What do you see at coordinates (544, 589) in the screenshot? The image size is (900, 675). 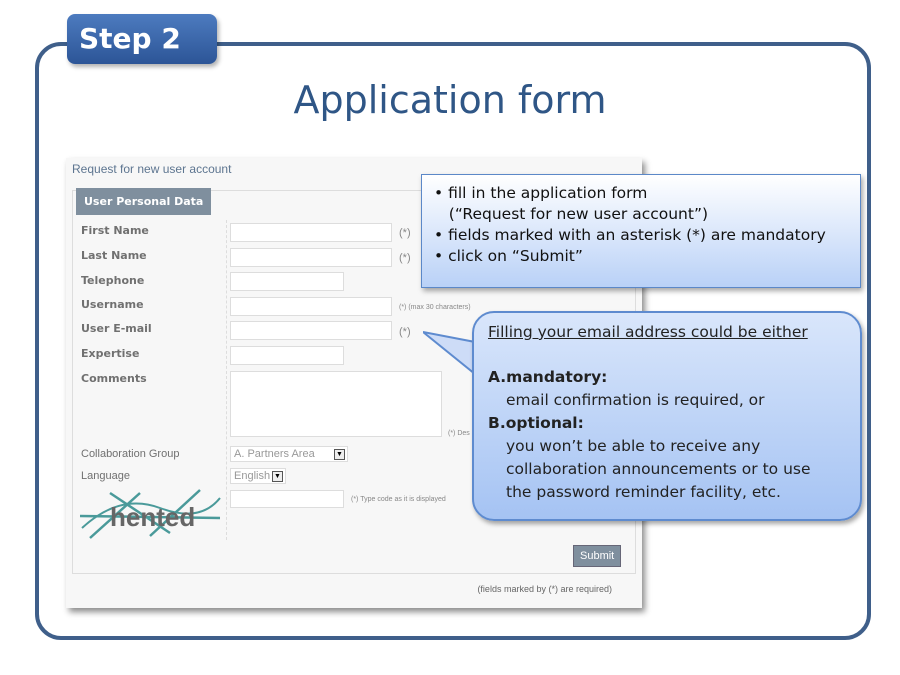 I see `required-note: (fields marked by (*) are required)` at bounding box center [544, 589].